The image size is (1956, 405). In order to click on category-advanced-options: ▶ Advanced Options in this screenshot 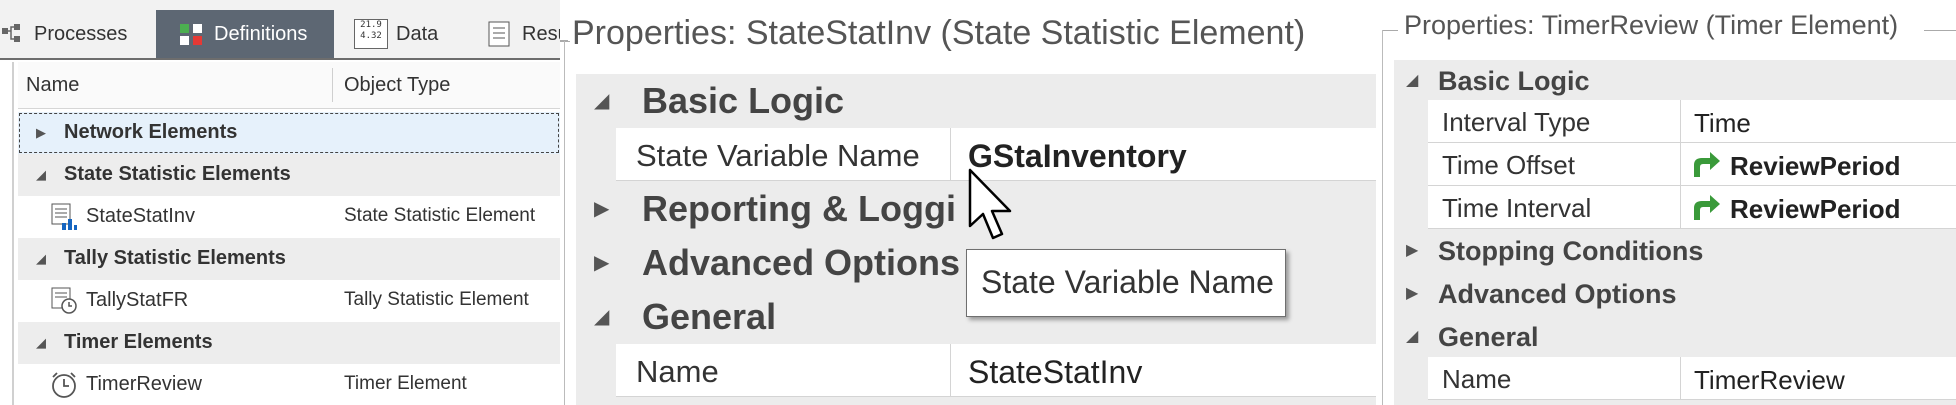, I will do `click(1675, 293)`.